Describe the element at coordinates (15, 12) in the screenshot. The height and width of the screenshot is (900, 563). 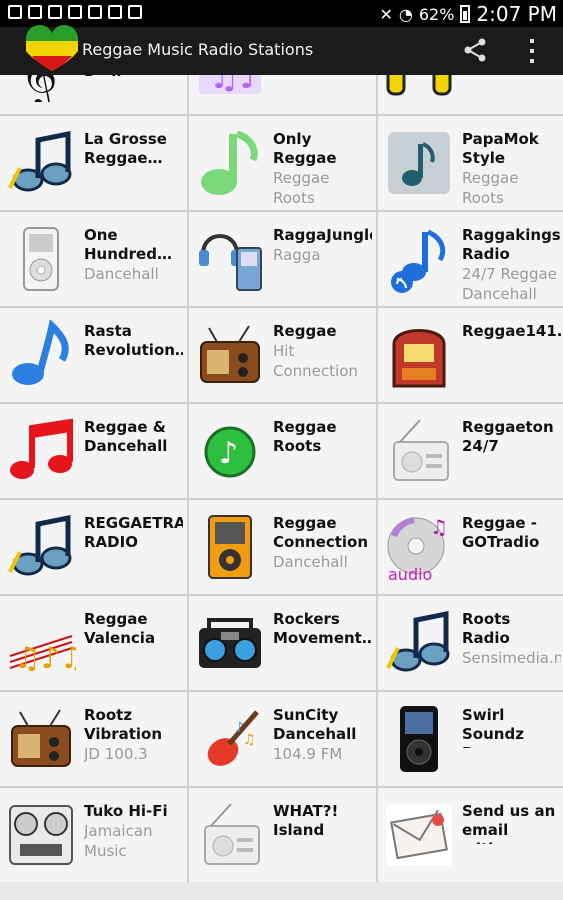
I see `image-icon` at that location.